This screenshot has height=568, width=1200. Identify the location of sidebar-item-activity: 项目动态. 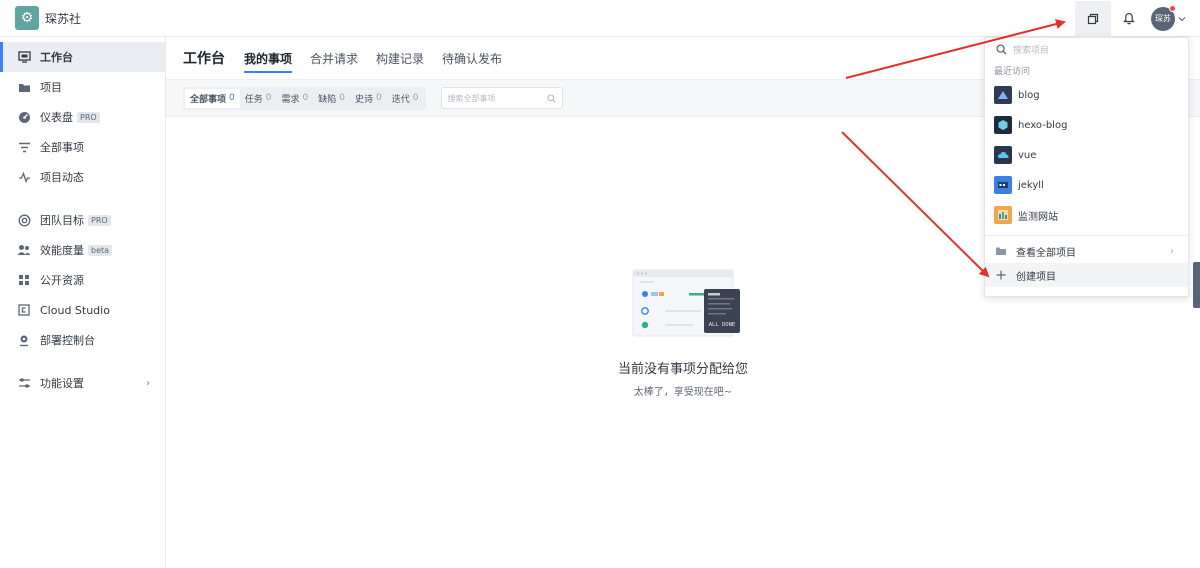
(82, 177).